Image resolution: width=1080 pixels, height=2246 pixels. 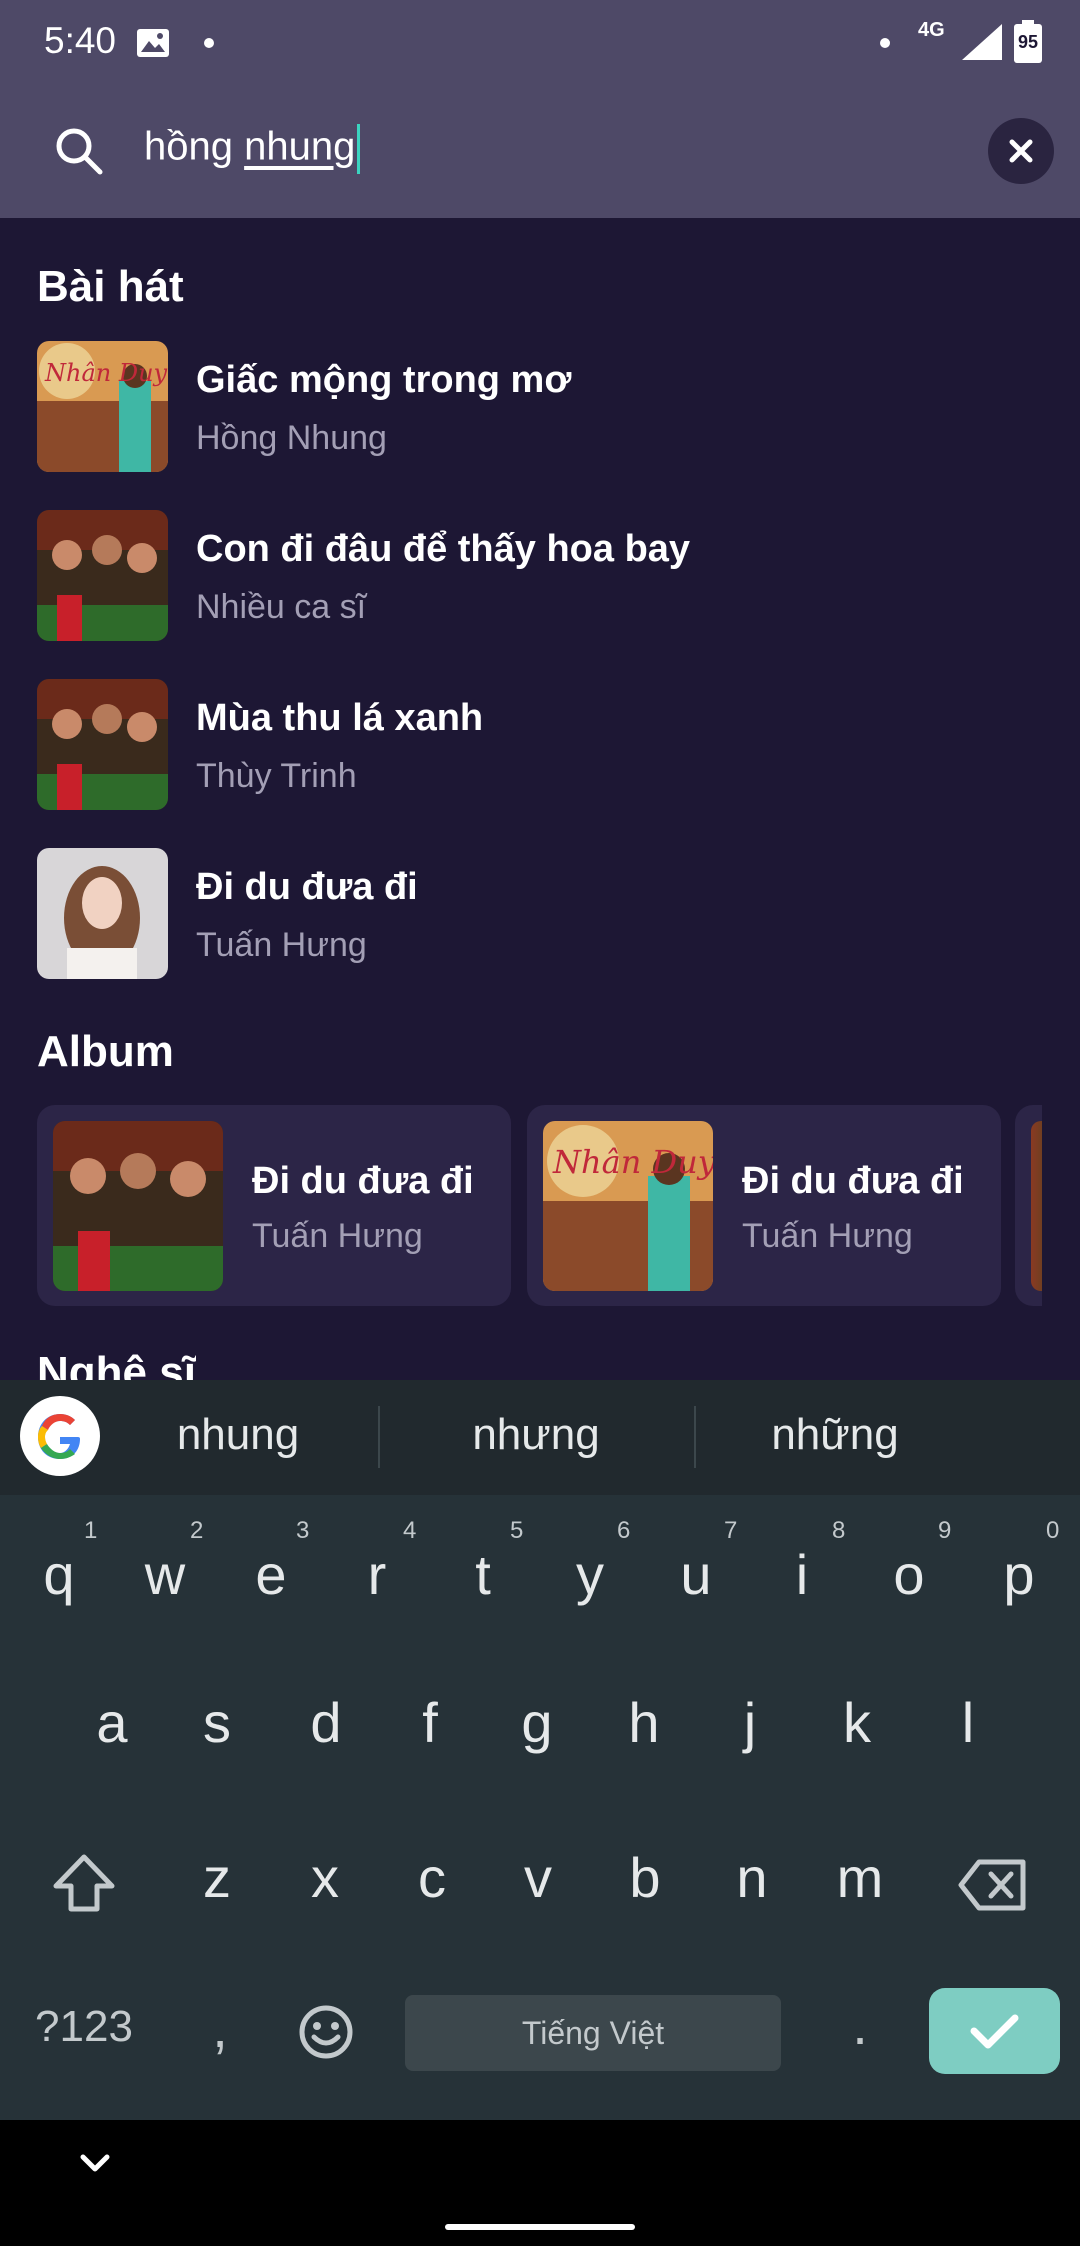 What do you see at coordinates (542, 914) in the screenshot?
I see `song-item: Đi du đưa đi Tuấn Hưng` at bounding box center [542, 914].